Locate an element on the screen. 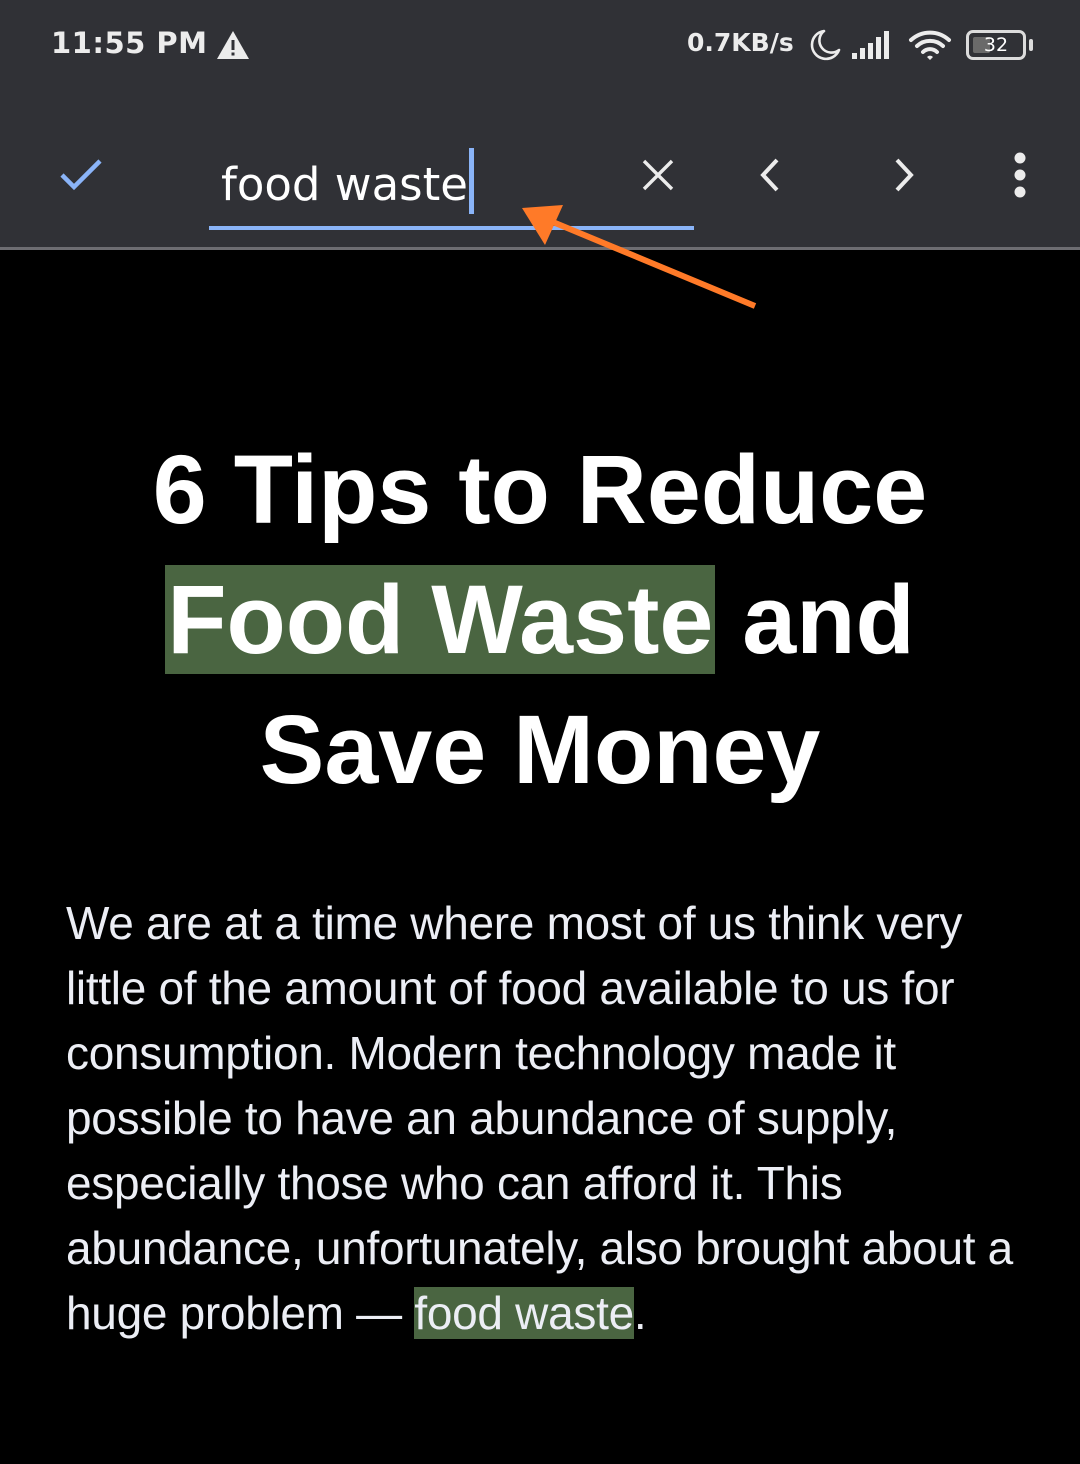 Image resolution: width=1080 pixels, height=1464 pixels. chevron-right-icon is located at coordinates (904, 175).